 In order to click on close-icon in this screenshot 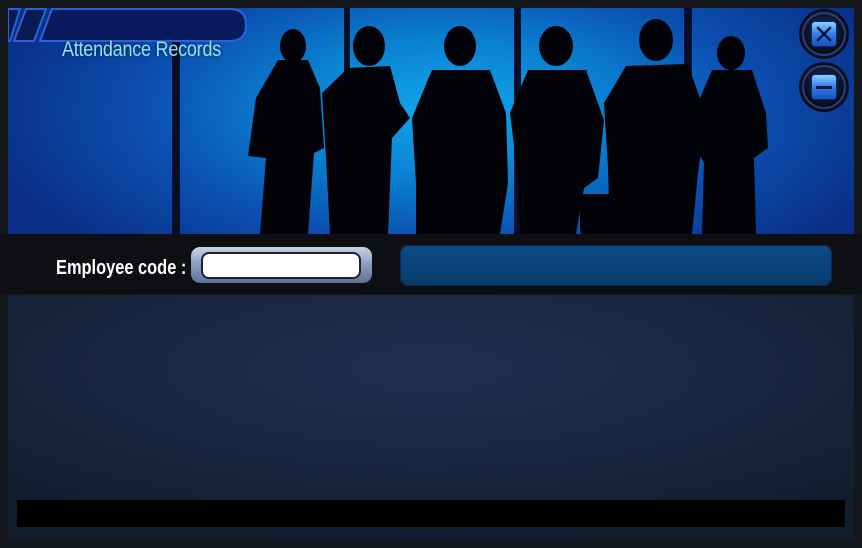, I will do `click(824, 34)`.